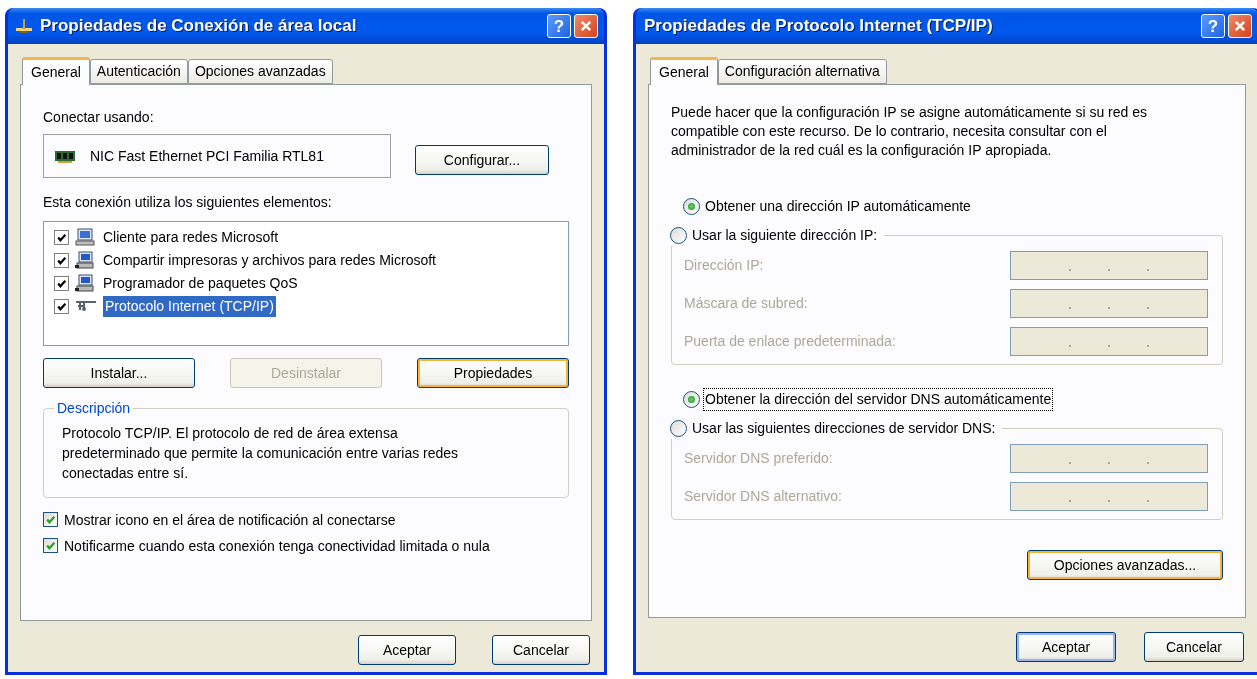  I want to click on tab: Configuración alternativa, so click(802, 71).